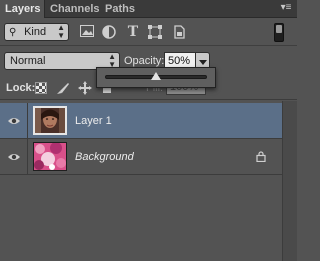 The height and width of the screenshot is (261, 320). Describe the element at coordinates (180, 32) in the screenshot. I see `smart-object-filter-icon` at that location.